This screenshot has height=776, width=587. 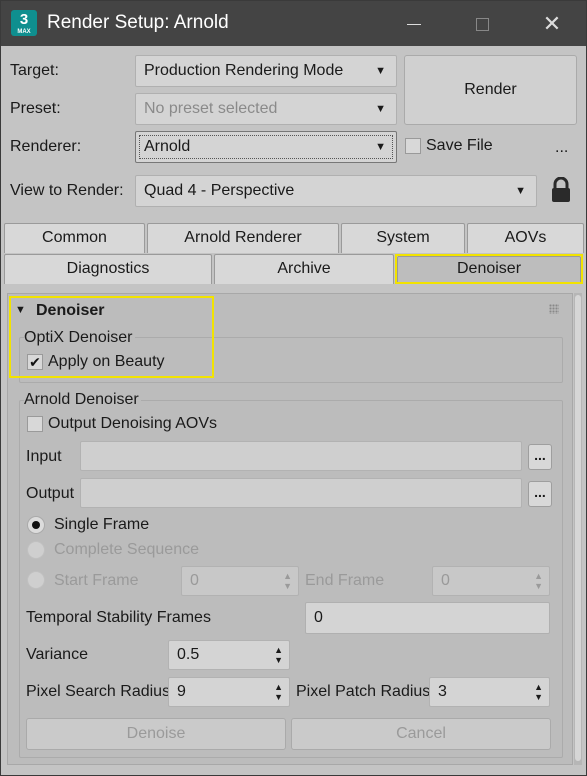 I want to click on window-title: Render Setup: Arnold, so click(x=138, y=22).